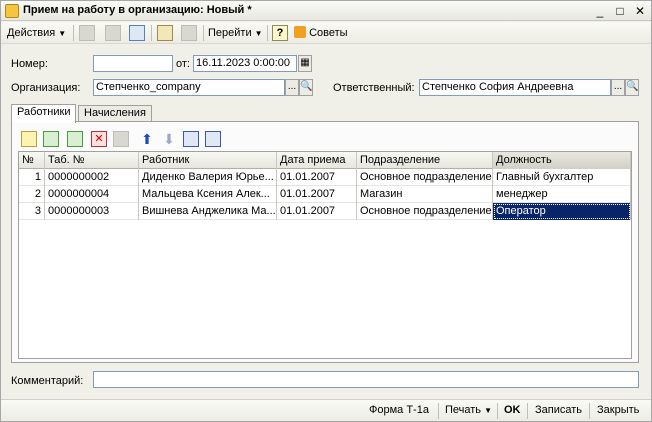  I want to click on actions-menu: Действия ▼, so click(36, 33).